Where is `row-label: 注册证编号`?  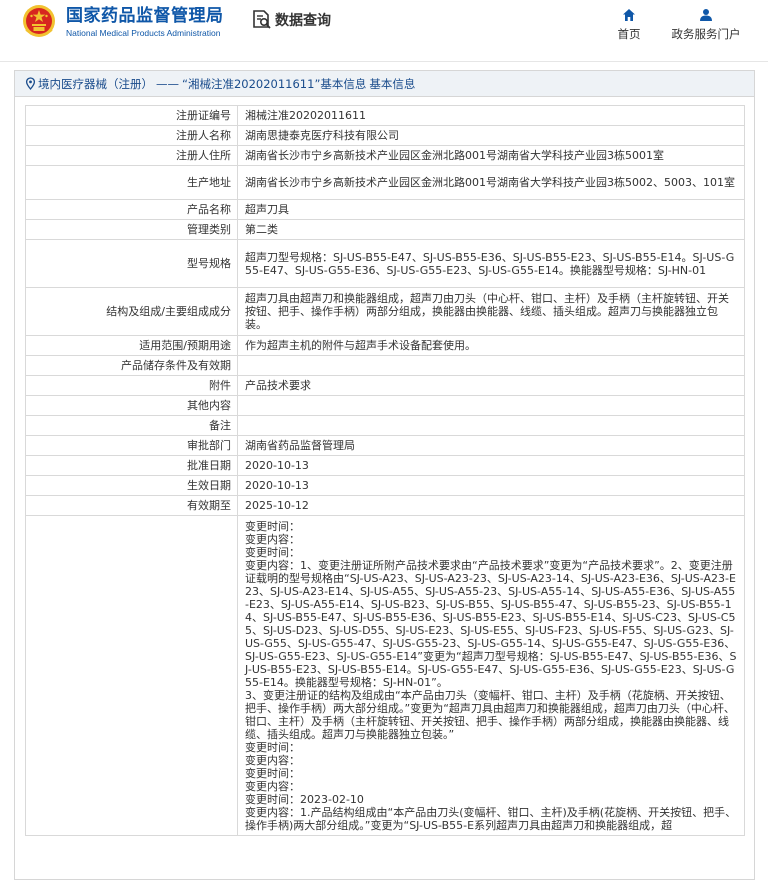 row-label: 注册证编号 is located at coordinates (131, 115).